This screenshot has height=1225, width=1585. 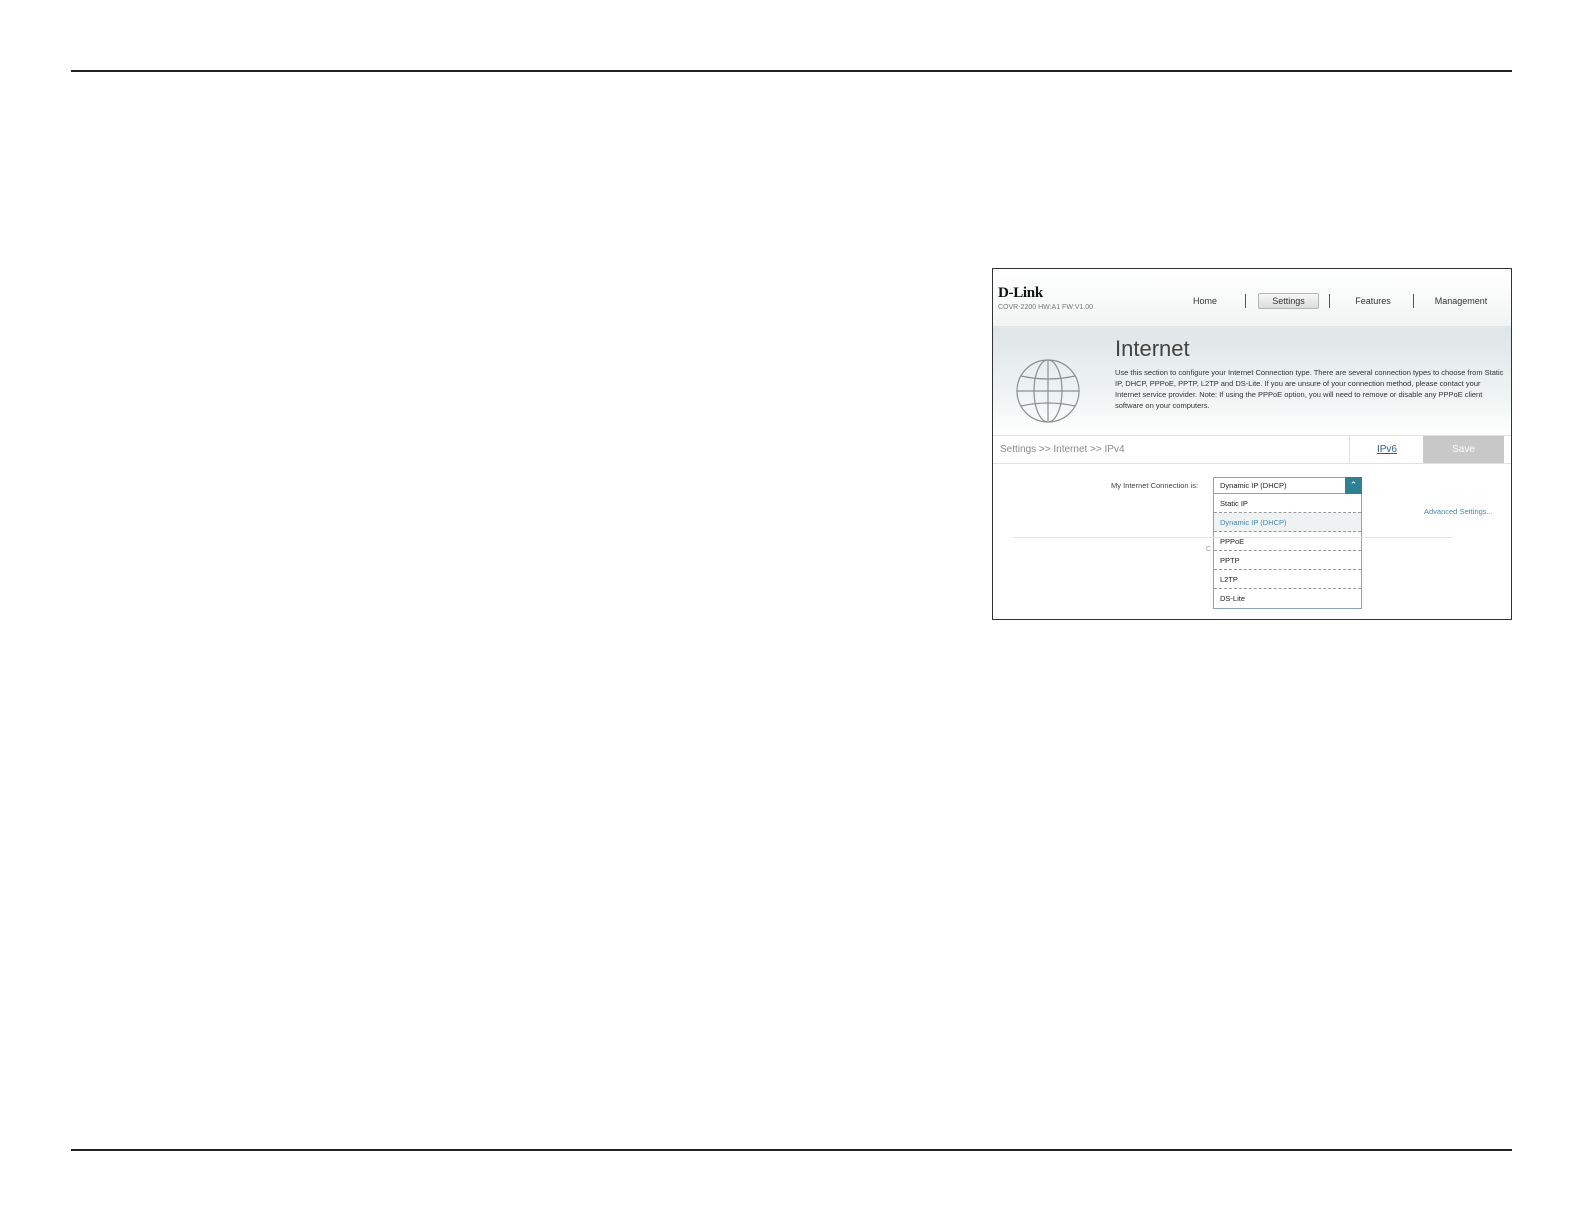 What do you see at coordinates (1287, 598) in the screenshot?
I see `option-ds-lite: DS-Lite` at bounding box center [1287, 598].